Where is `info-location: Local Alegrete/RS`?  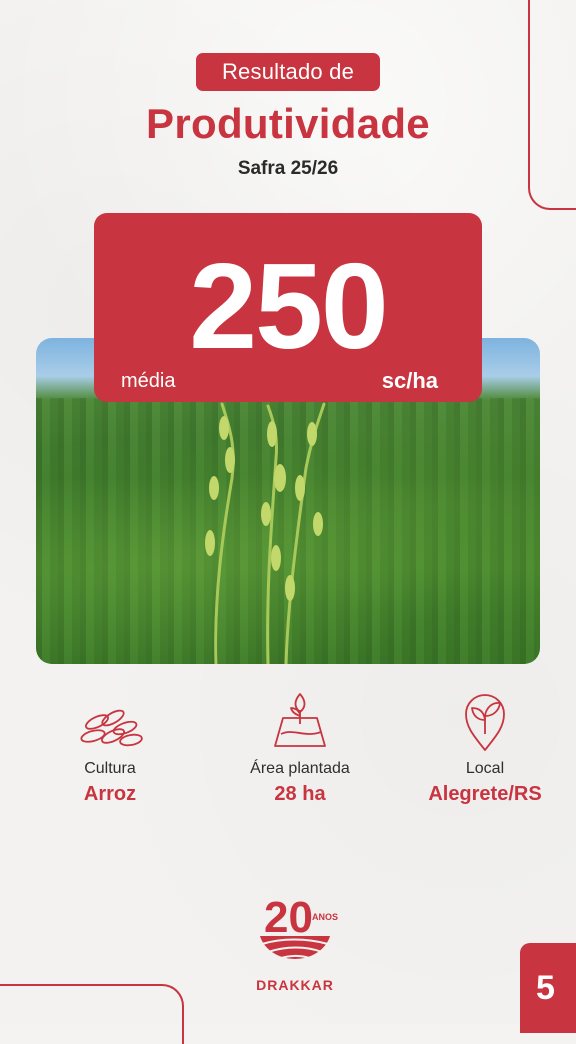 info-location: Local Alegrete/RS is located at coordinates (483, 748).